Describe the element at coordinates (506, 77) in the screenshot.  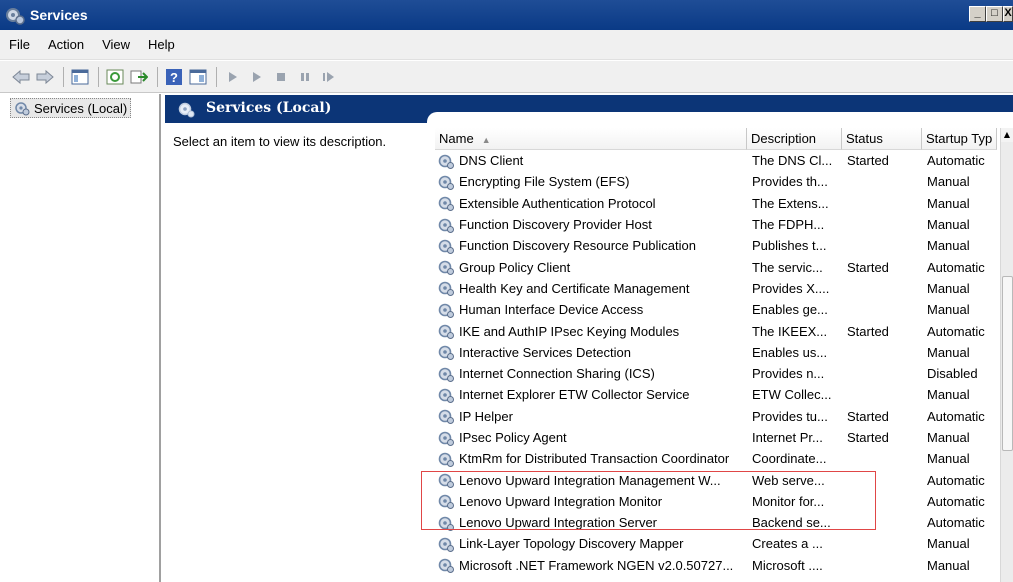
I see `toolbar: ?` at that location.